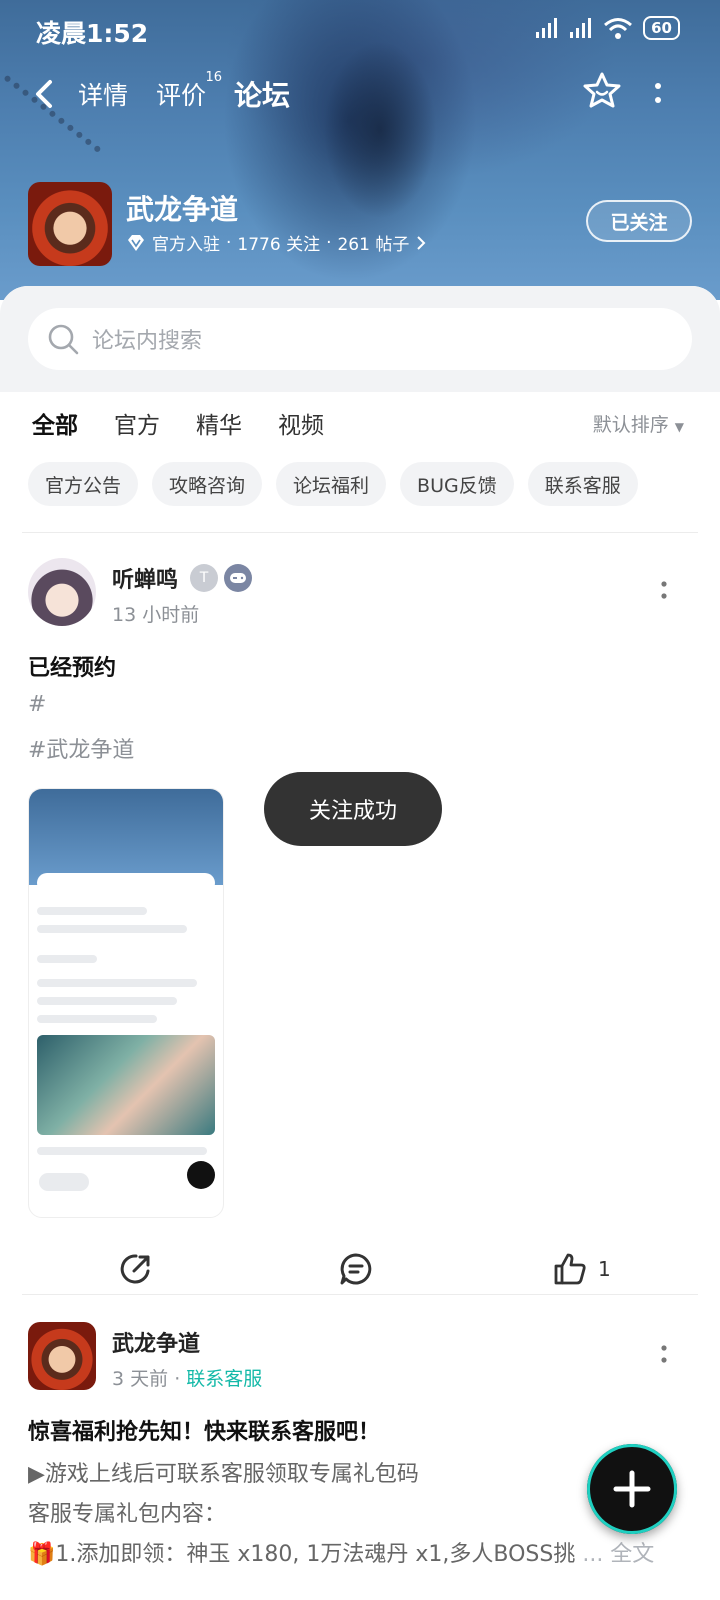 The height and width of the screenshot is (1600, 720). I want to click on chevron-left-icon, so click(44, 94).